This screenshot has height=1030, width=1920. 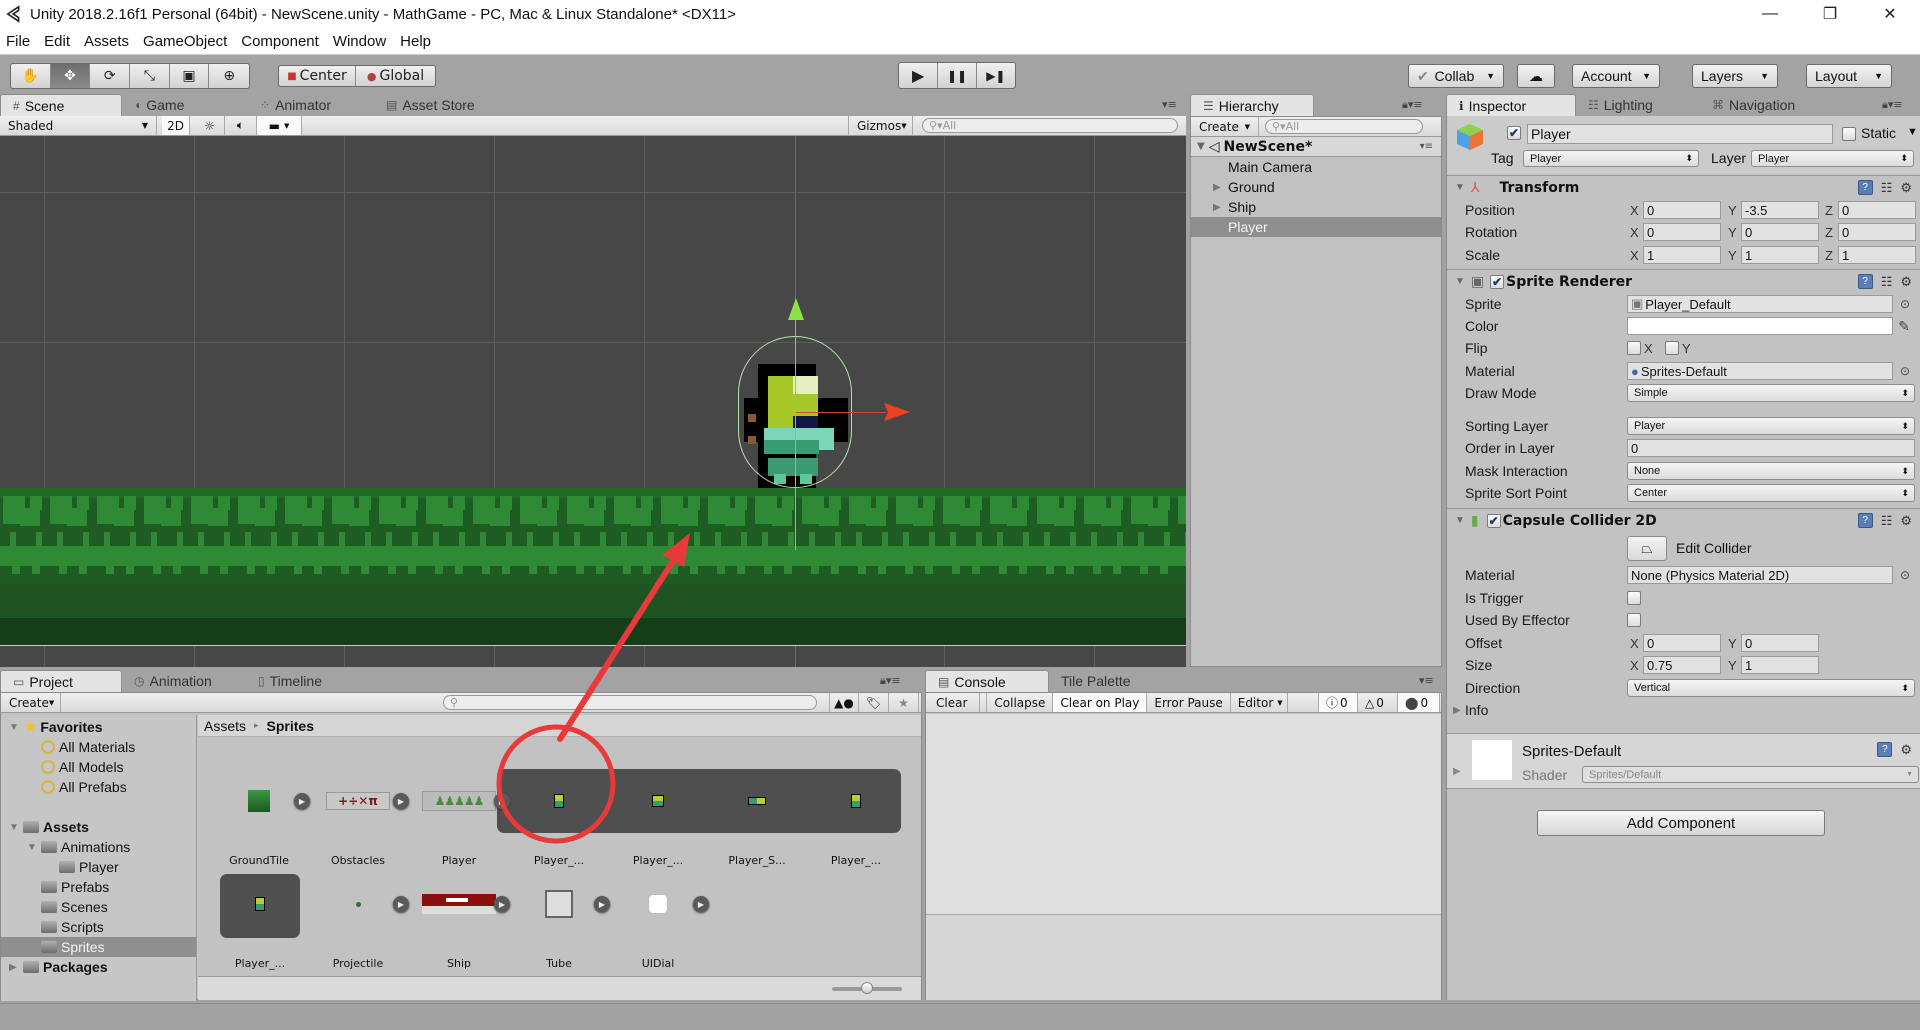 What do you see at coordinates (1682, 665) in the screenshot?
I see `size-x-input: 0.75` at bounding box center [1682, 665].